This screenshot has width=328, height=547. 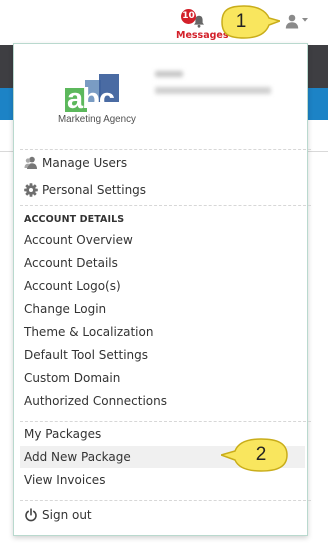 What do you see at coordinates (94, 190) in the screenshot?
I see `personal-settings-label: Personal Settings` at bounding box center [94, 190].